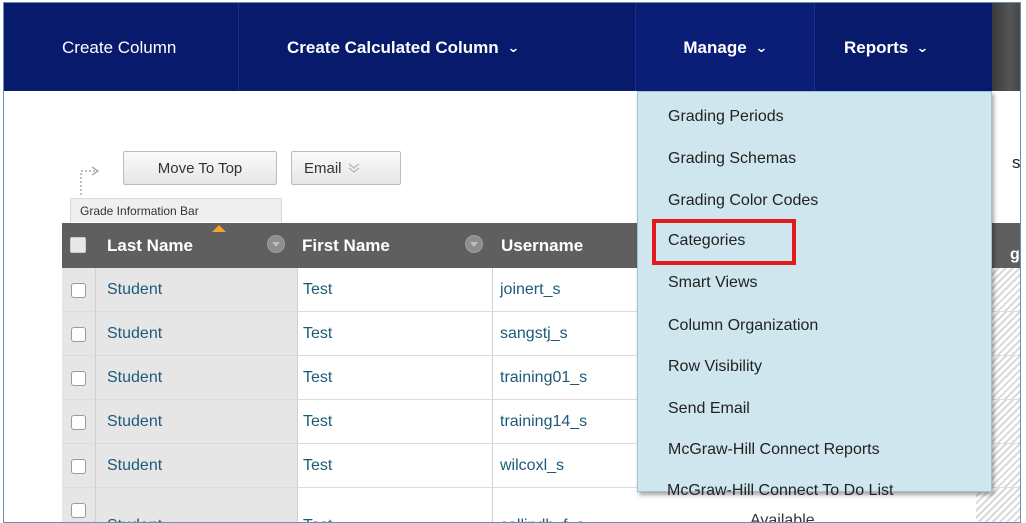  I want to click on header-username-label: Username, so click(542, 245).